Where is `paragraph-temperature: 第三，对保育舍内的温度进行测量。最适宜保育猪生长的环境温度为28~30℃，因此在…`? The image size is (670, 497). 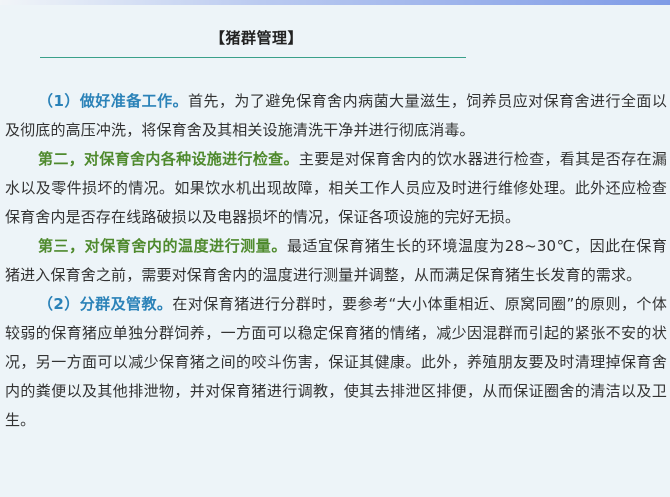
paragraph-temperature: 第三，对保育舍内的温度进行测量。最适宜保育猪生长的环境温度为28~30℃，因此在… is located at coordinates (336, 261).